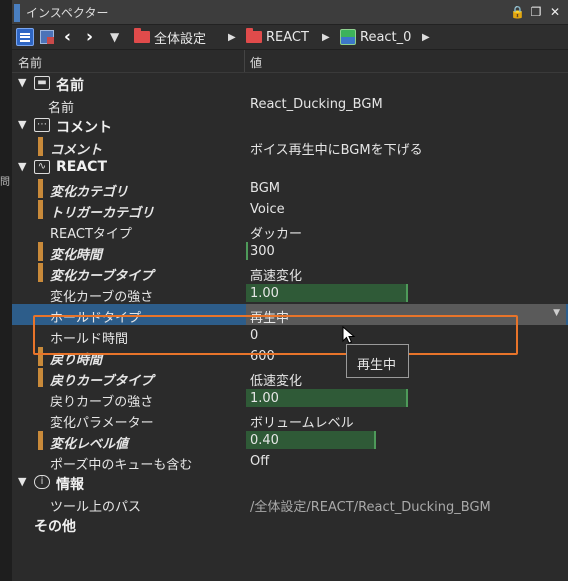  Describe the element at coordinates (517, 12) in the screenshot. I see `lock-icon: 🔒` at that location.